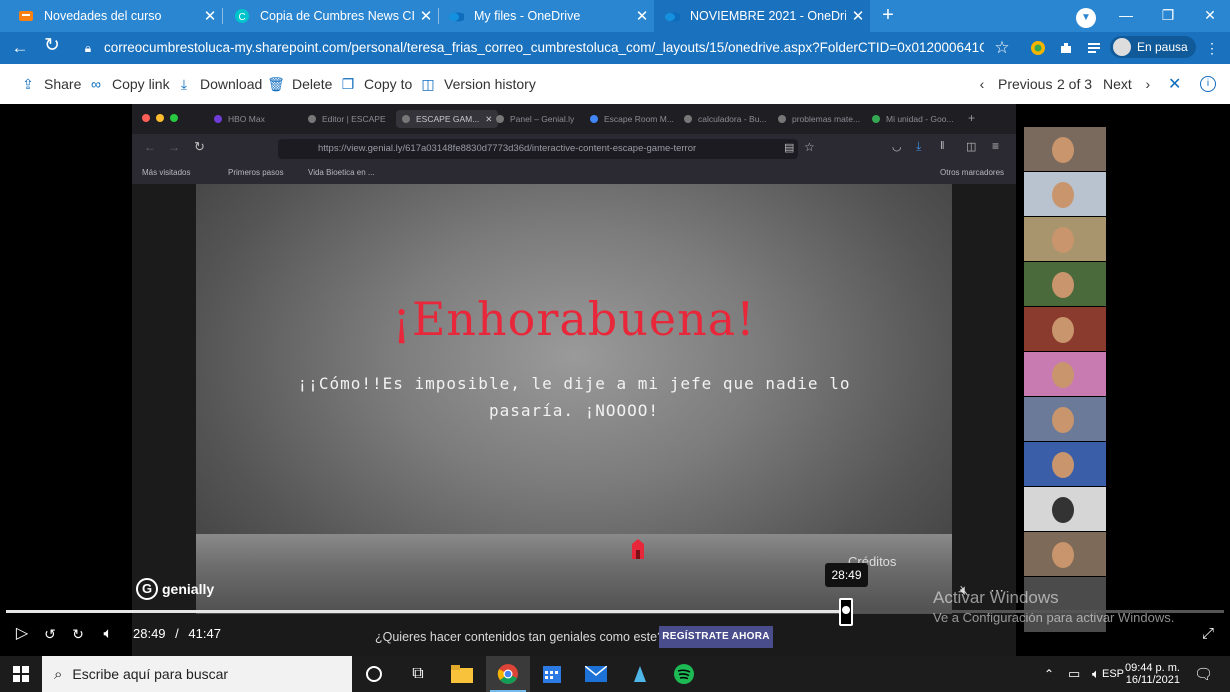 This screenshot has height=692, width=1230. Describe the element at coordinates (108, 634) in the screenshot. I see `volume-icon: 🔈︎` at that location.